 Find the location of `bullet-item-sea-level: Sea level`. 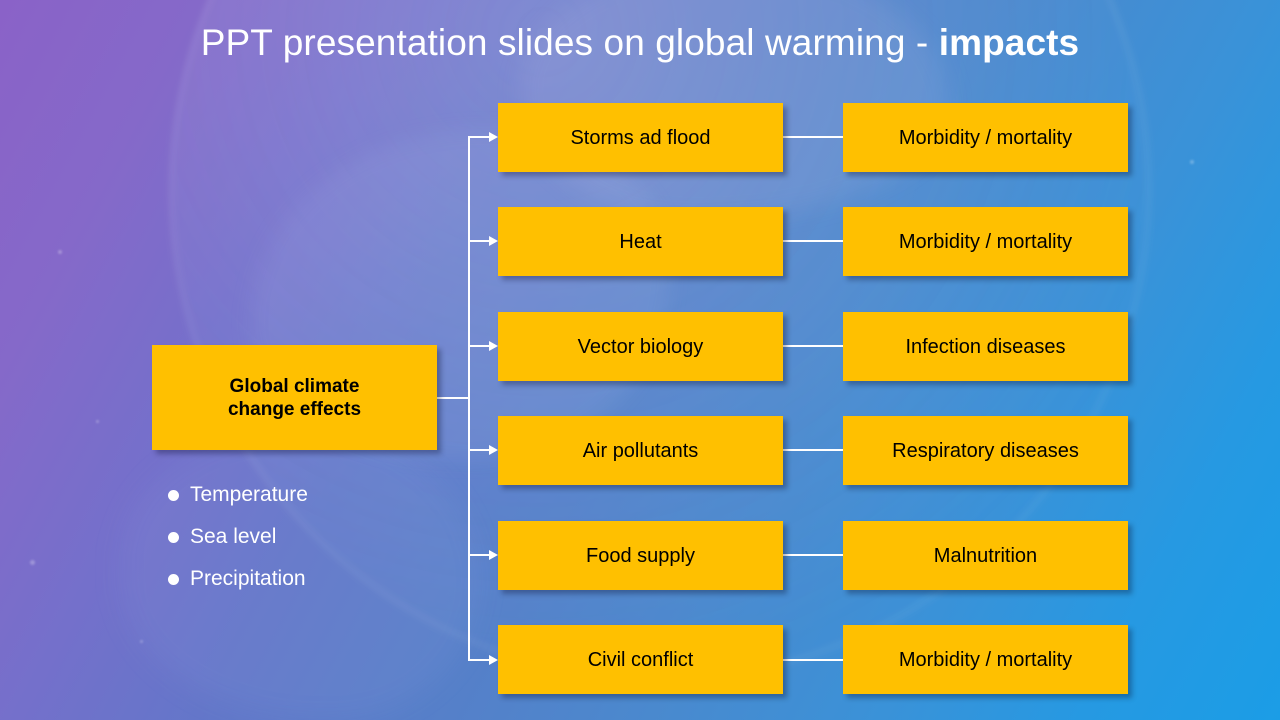

bullet-item-sea-level: Sea level is located at coordinates (318, 537).